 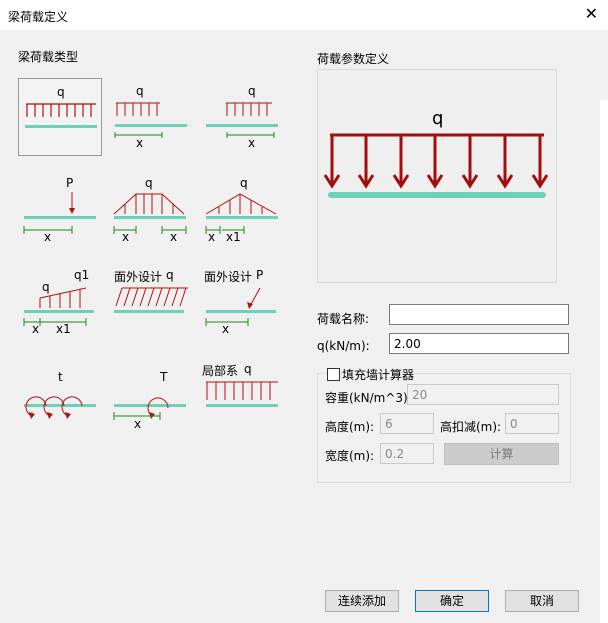 I want to click on load-type-point: P x, so click(x=59, y=208).